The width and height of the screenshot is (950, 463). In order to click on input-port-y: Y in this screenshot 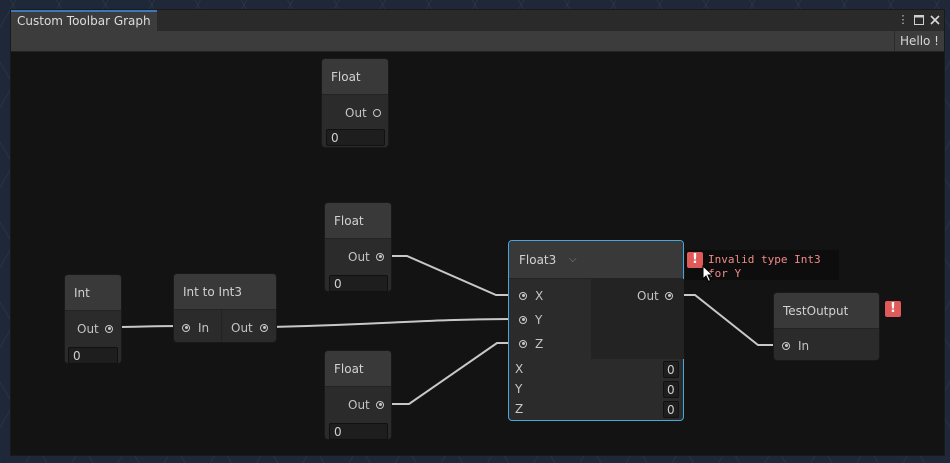, I will do `click(539, 320)`.